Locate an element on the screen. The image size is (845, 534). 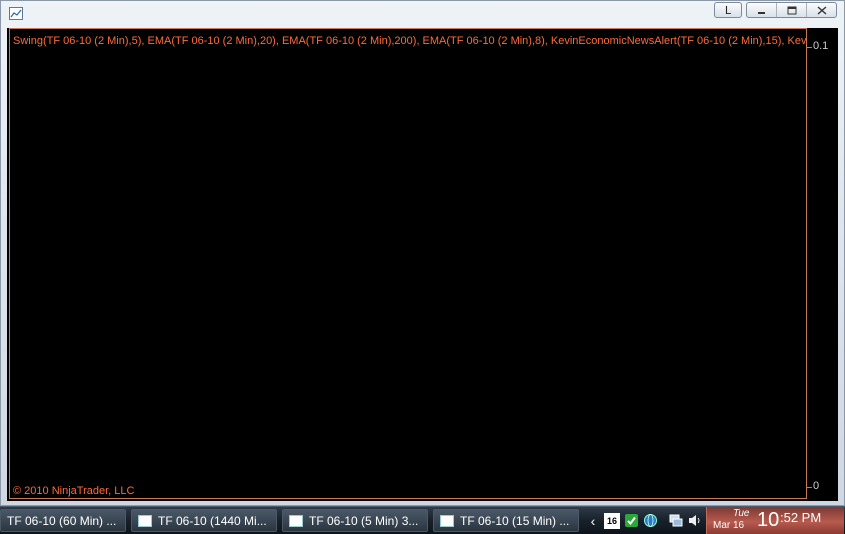
calendar-badge-icon: 16 is located at coordinates (612, 520).